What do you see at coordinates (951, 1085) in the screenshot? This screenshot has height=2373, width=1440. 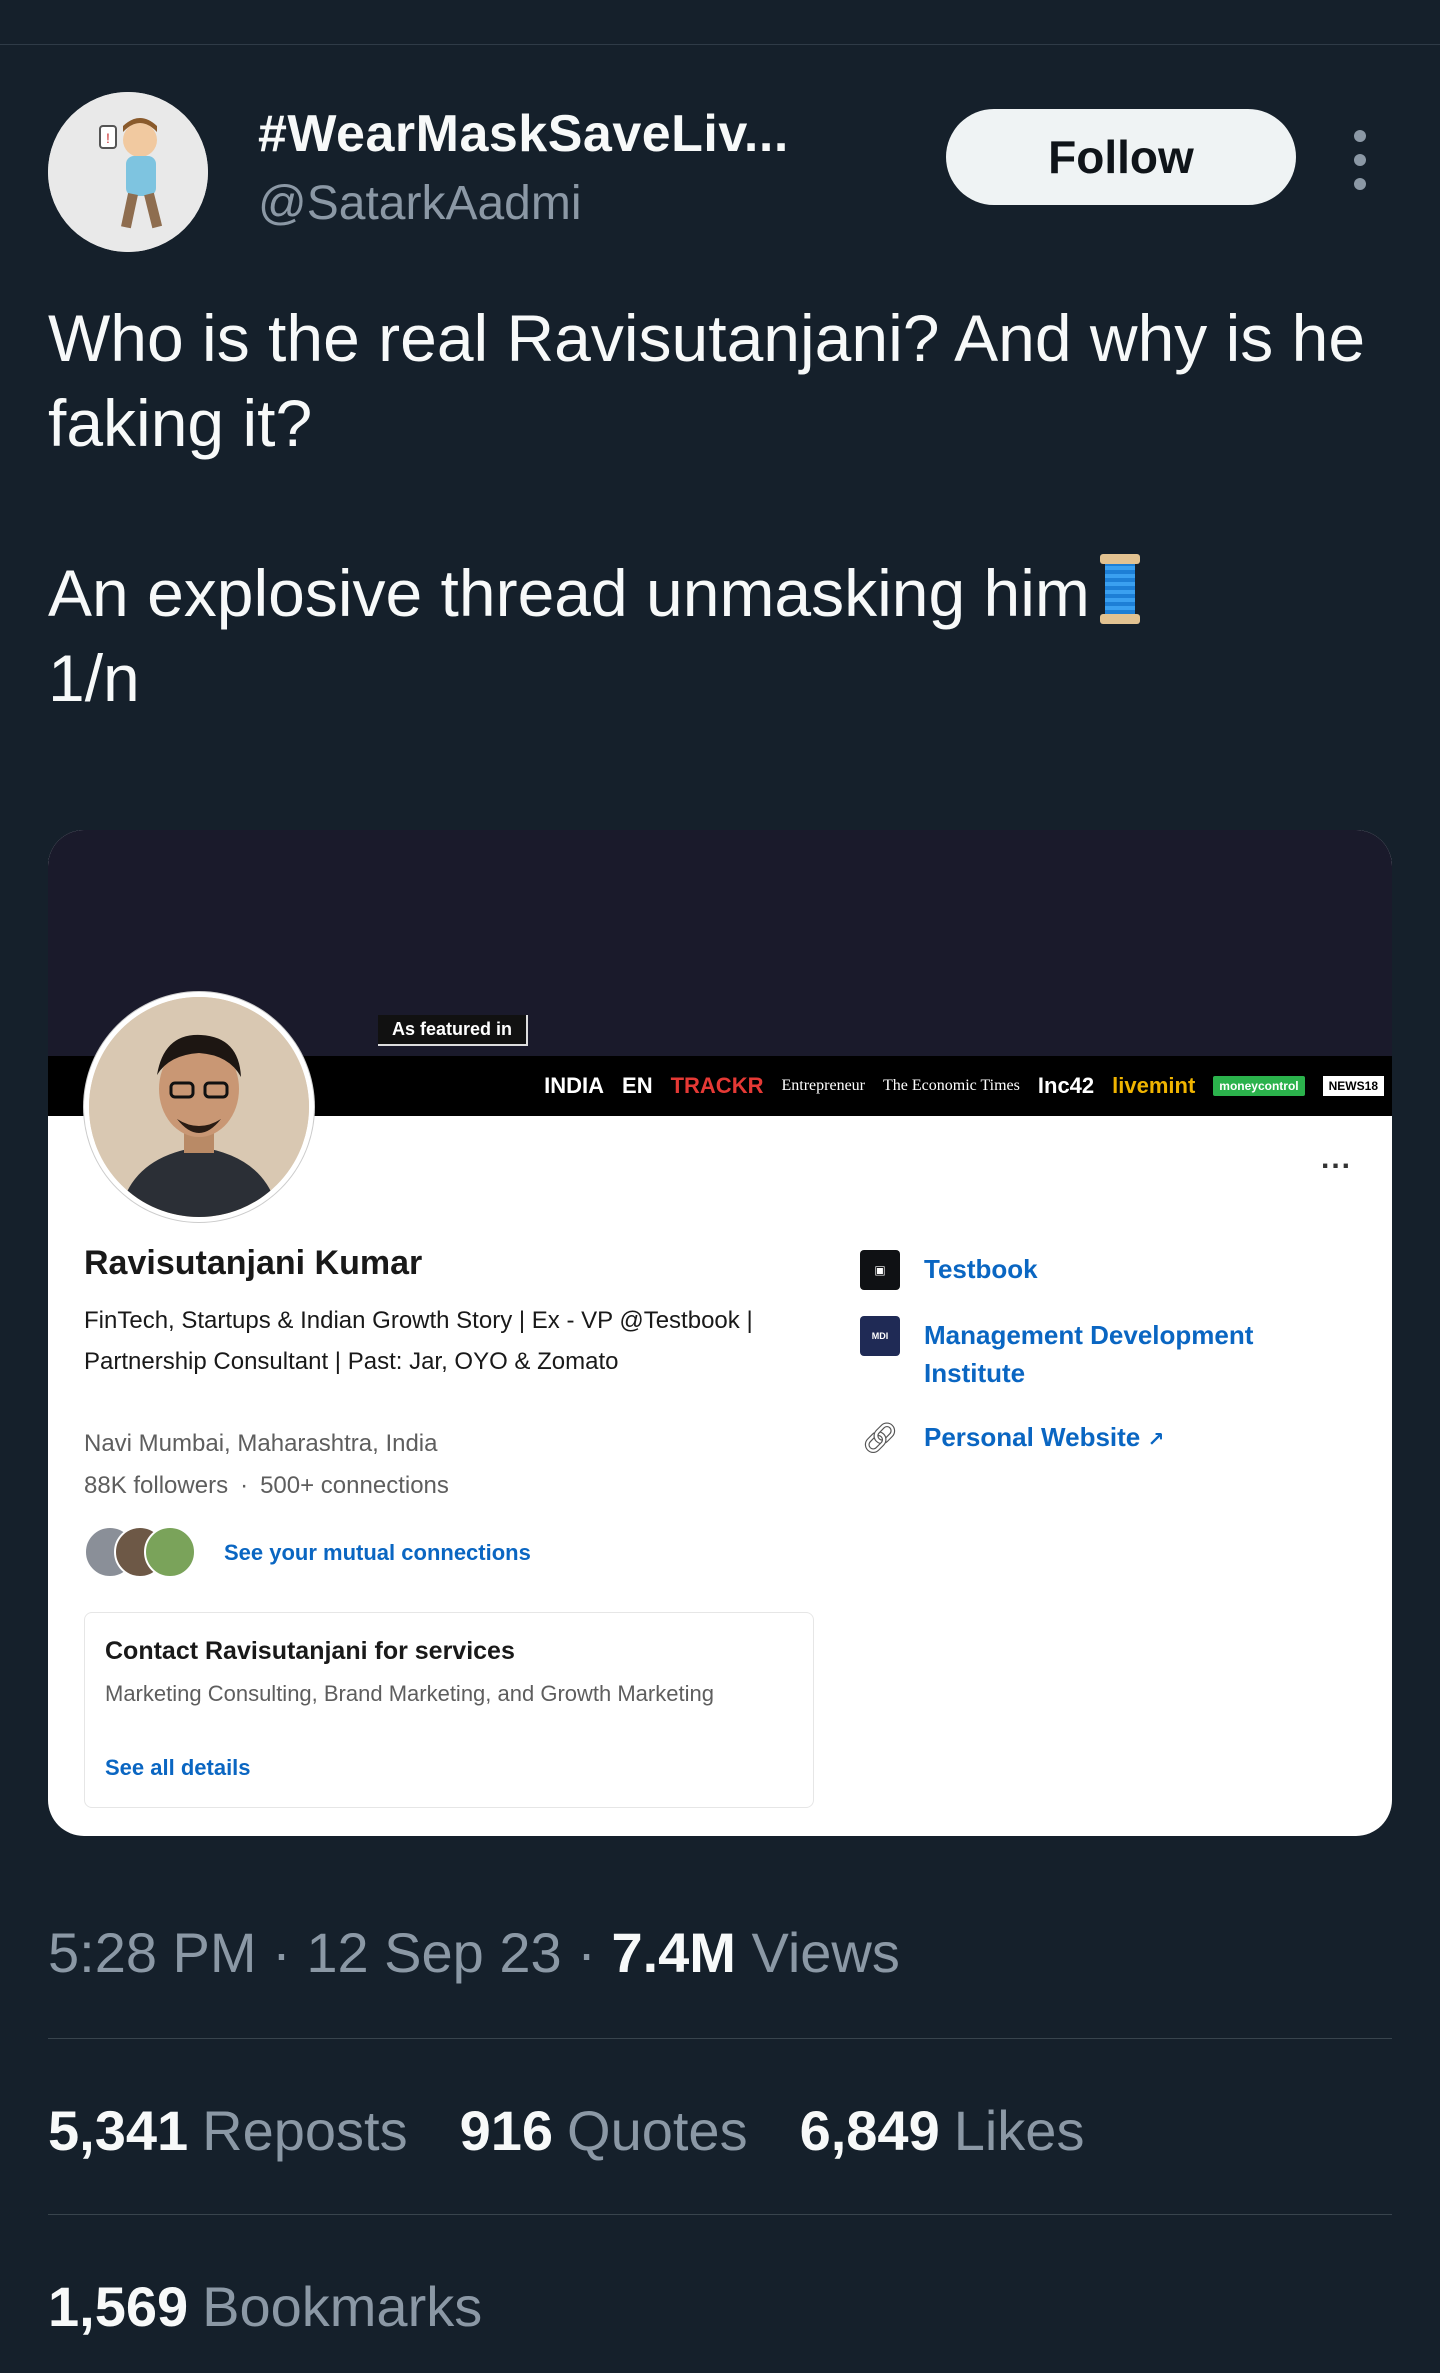 I see `press-logo: The Economic Times` at bounding box center [951, 1085].